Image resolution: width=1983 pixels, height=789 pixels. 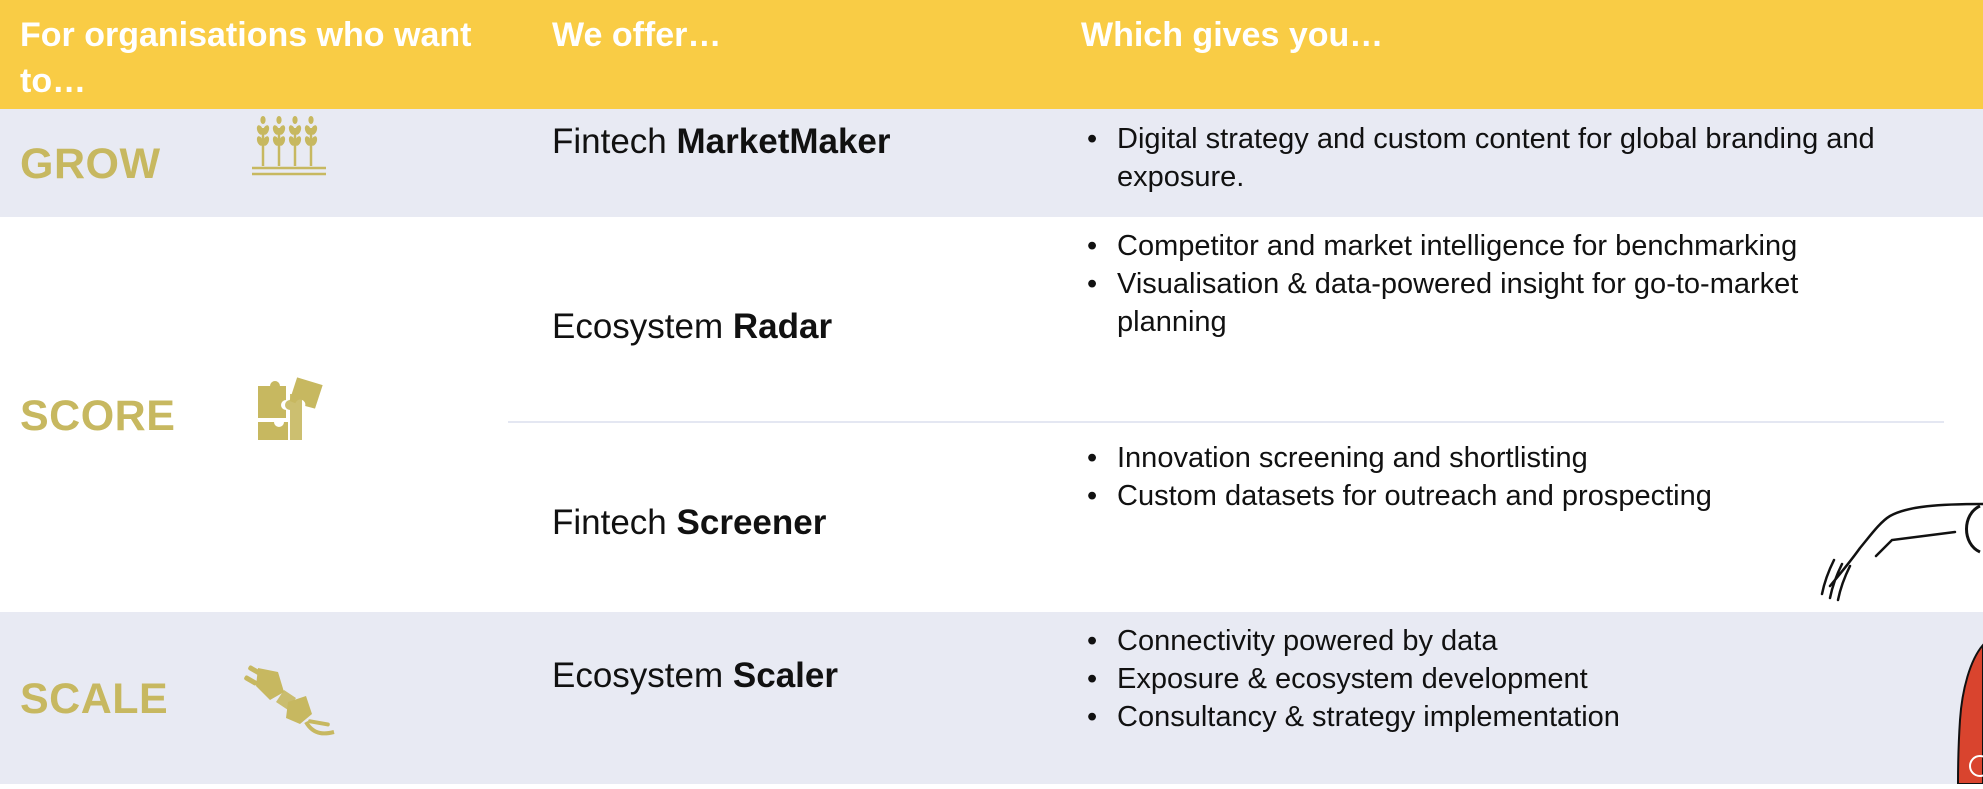 I want to click on offering-marketmaker: Fintech MarketMaker, so click(x=721, y=142).